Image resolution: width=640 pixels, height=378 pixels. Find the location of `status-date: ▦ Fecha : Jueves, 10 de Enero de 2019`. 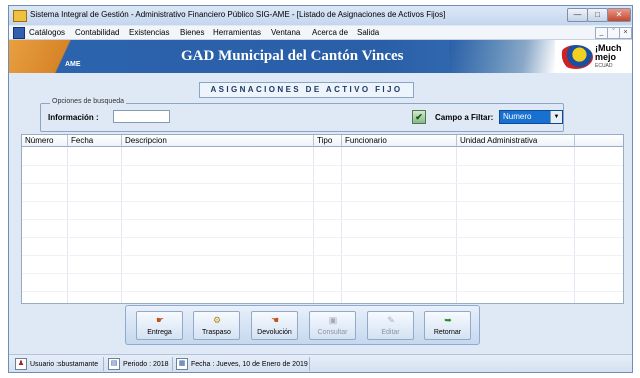

status-date: ▦ Fecha : Jueves, 10 de Enero de 2019 is located at coordinates (242, 364).